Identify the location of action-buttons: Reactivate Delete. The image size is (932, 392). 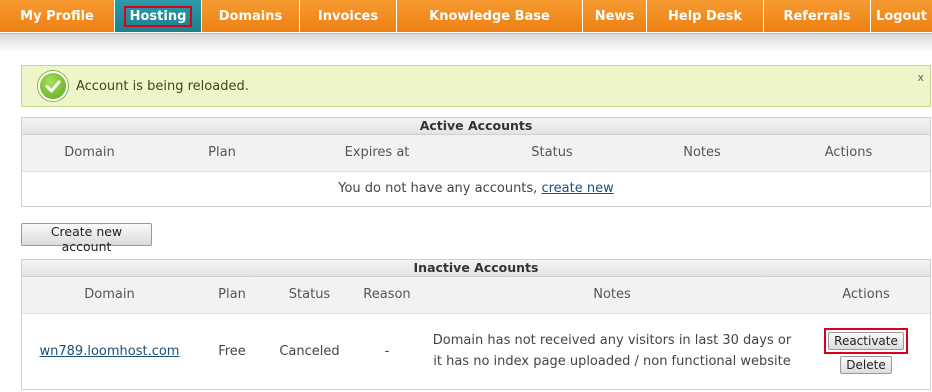
(866, 351).